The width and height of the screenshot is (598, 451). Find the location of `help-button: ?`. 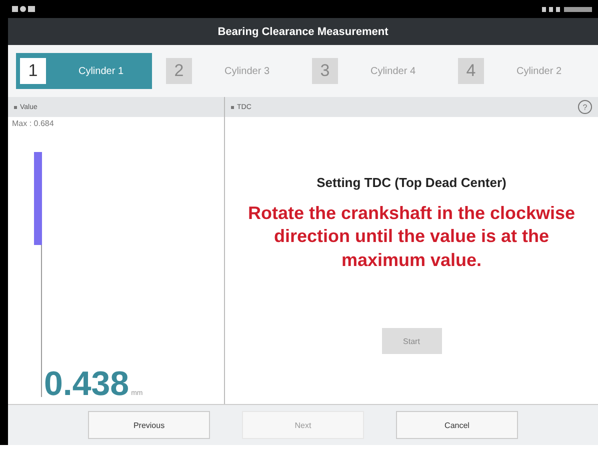

help-button: ? is located at coordinates (585, 107).